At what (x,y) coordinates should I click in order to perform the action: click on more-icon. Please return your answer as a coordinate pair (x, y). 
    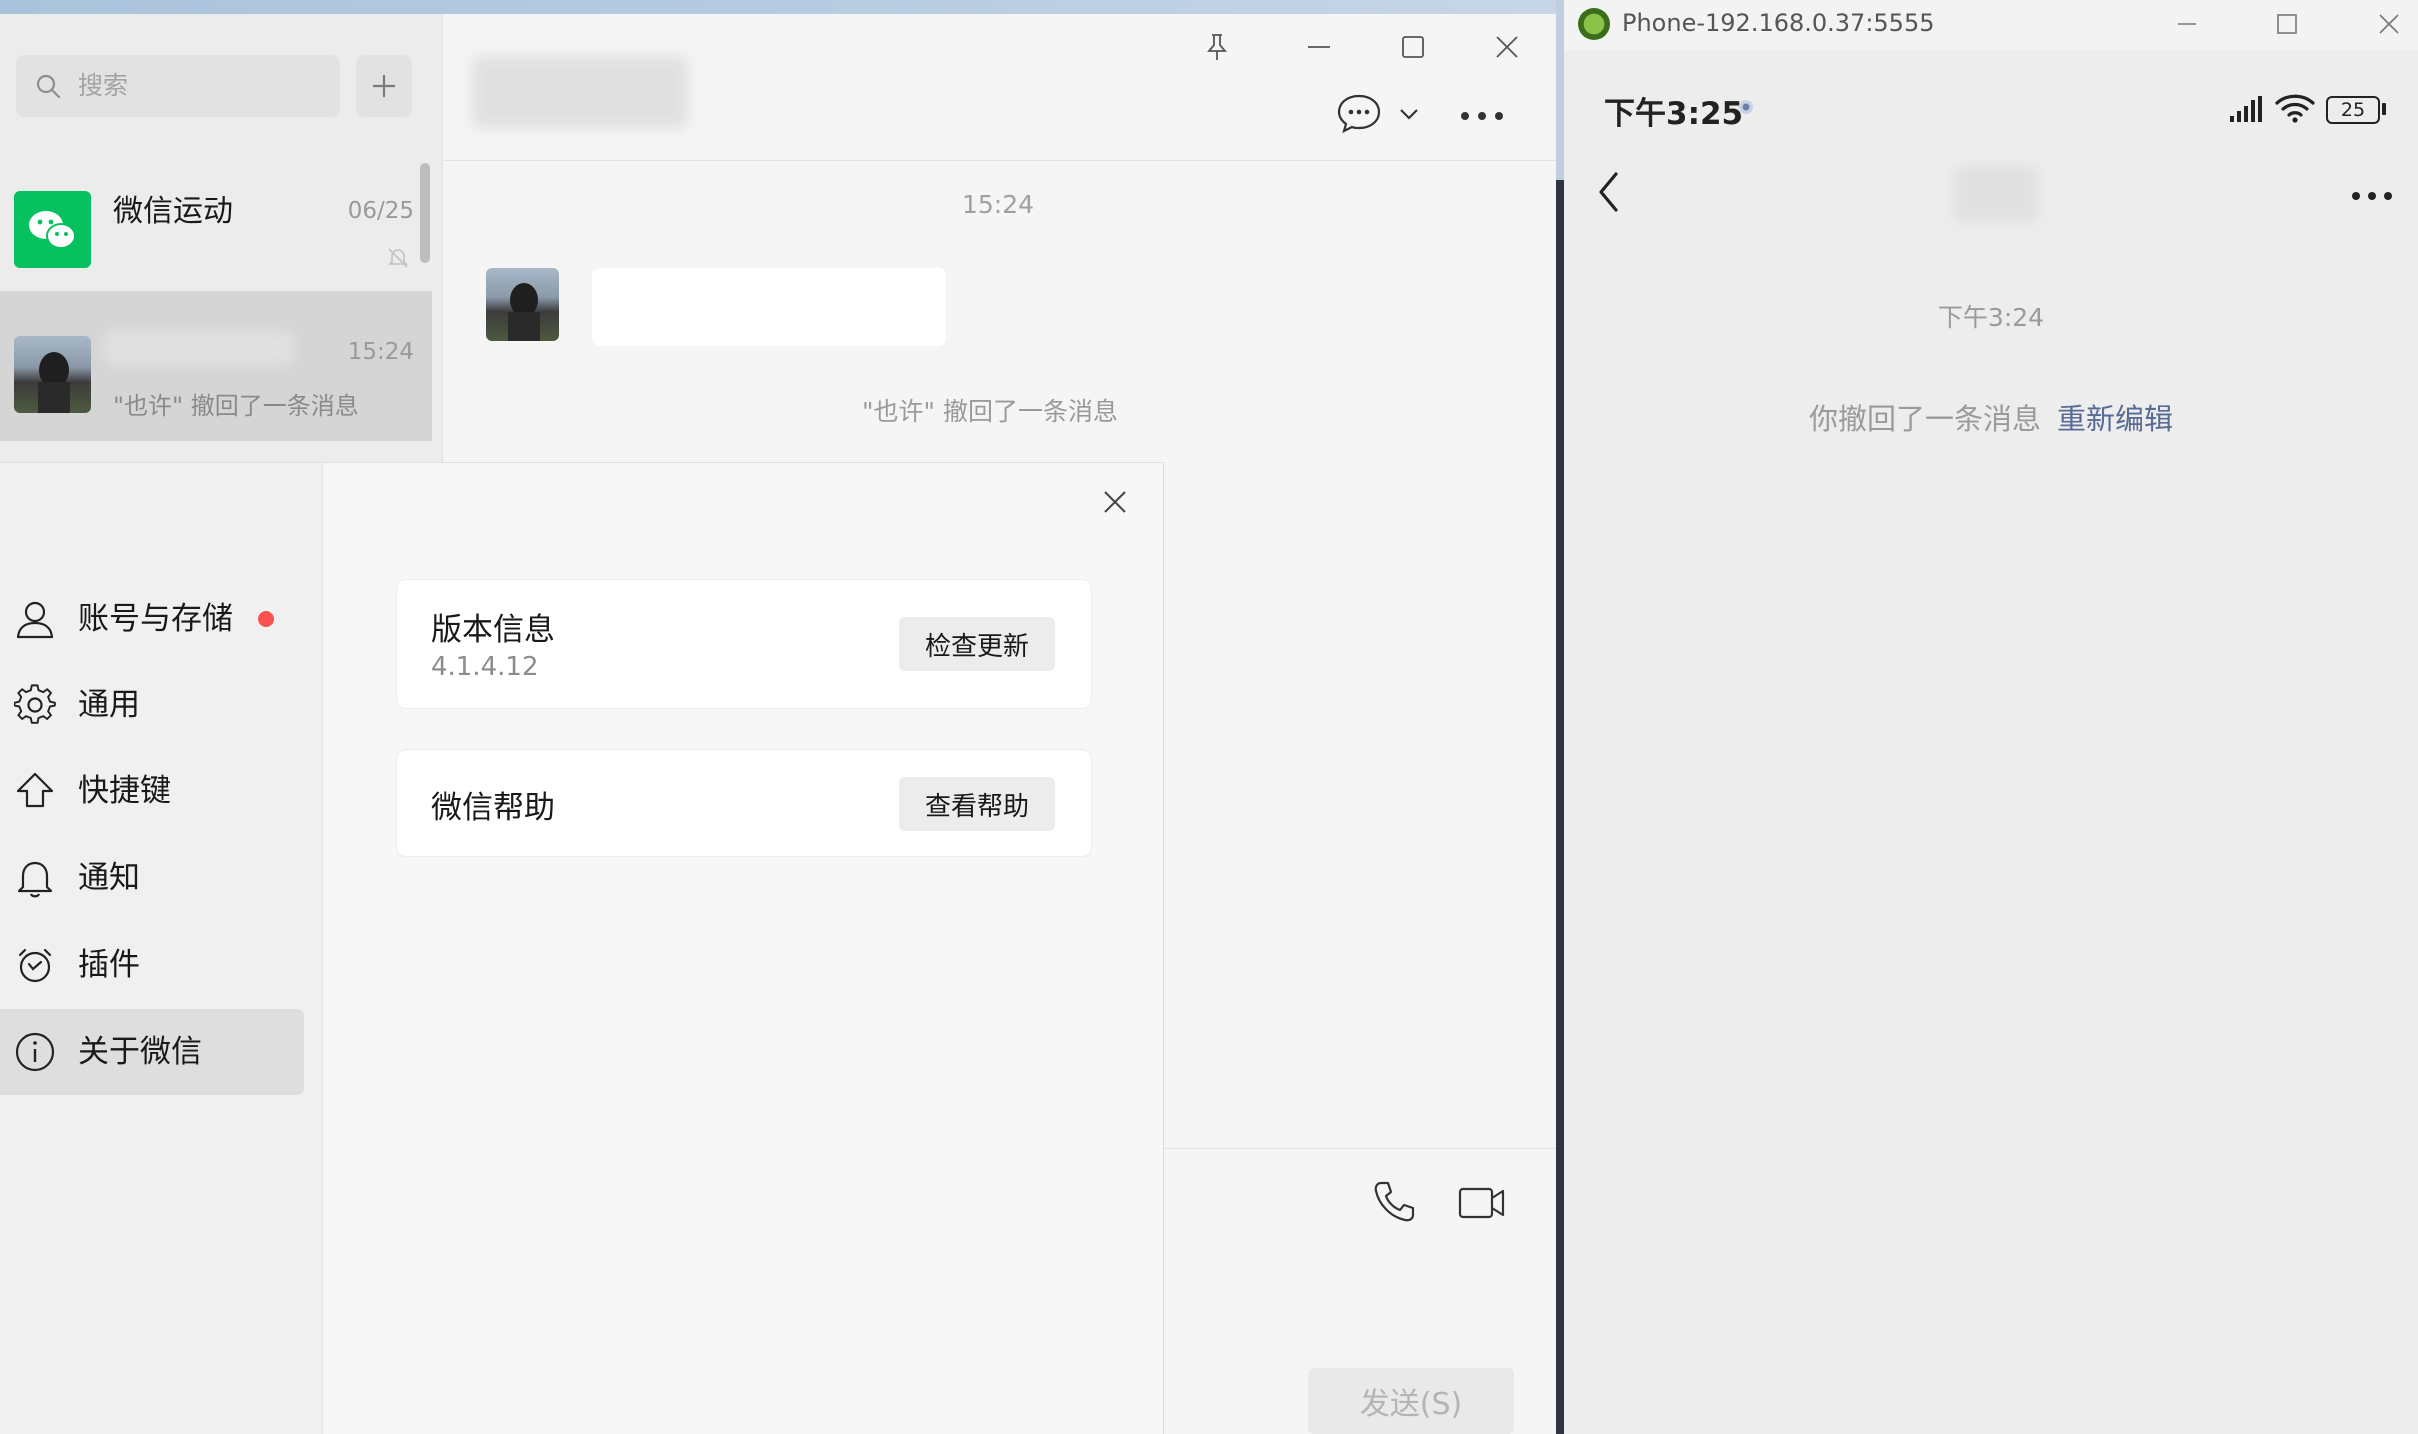
    Looking at the image, I should click on (1482, 116).